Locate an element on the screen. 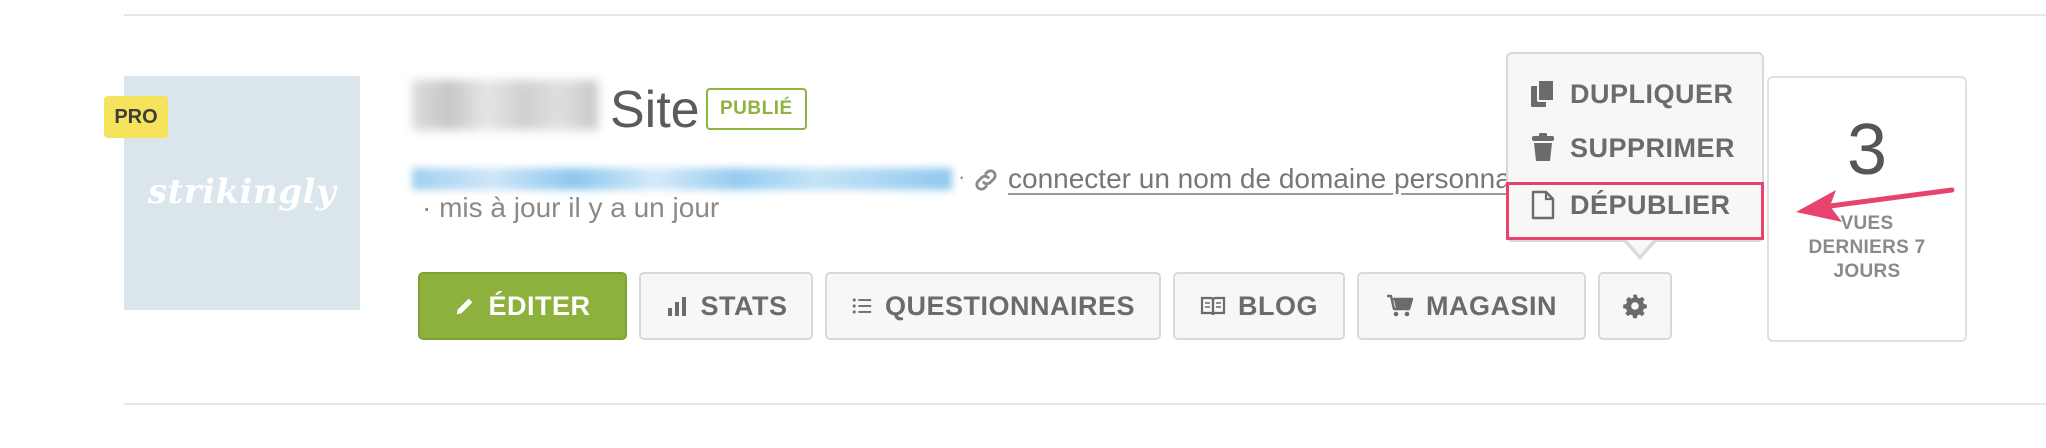 This screenshot has width=2046, height=448. trash-icon is located at coordinates (1543, 147).